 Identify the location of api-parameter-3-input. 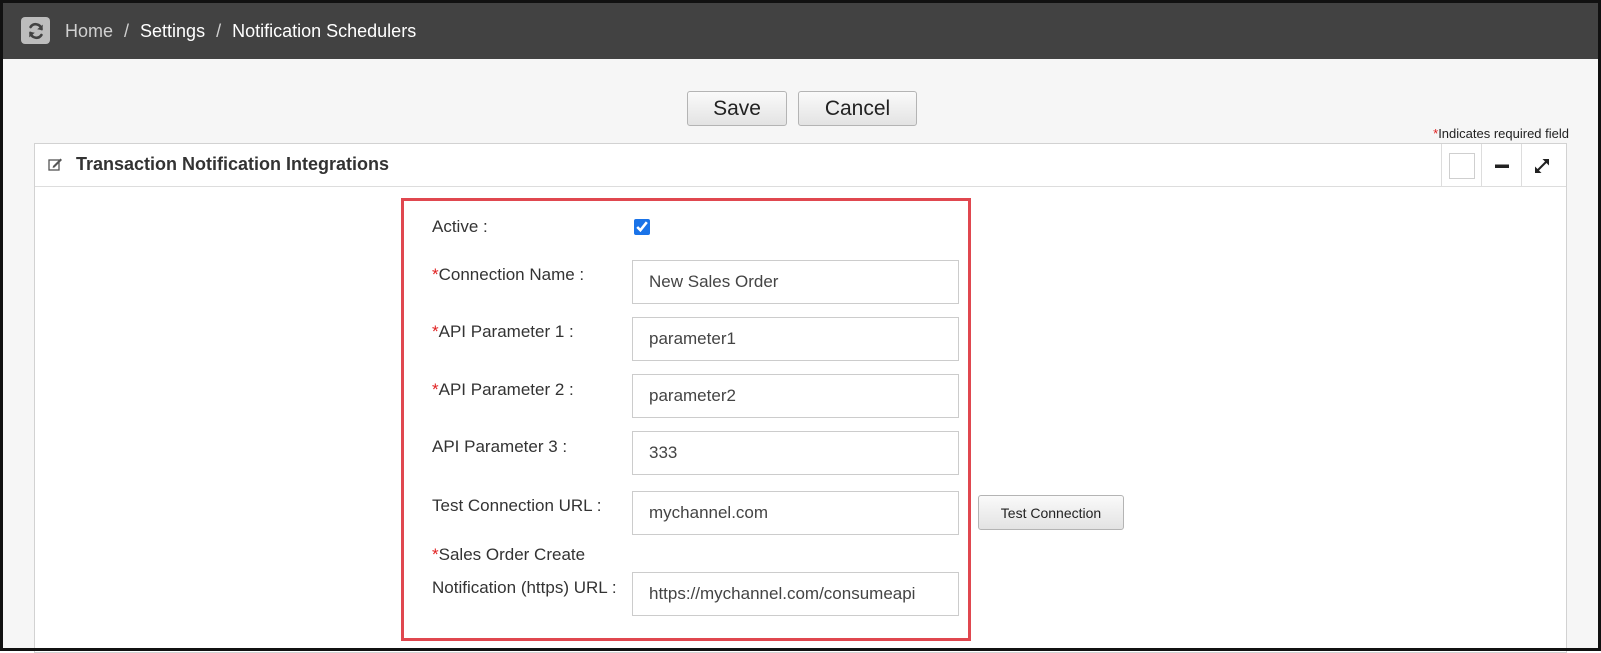
(795, 453).